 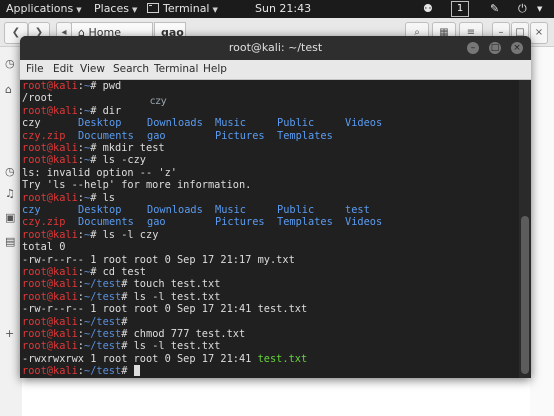 What do you see at coordinates (137, 185) in the screenshot?
I see `output-text: Try 'ls --help' for more information.` at bounding box center [137, 185].